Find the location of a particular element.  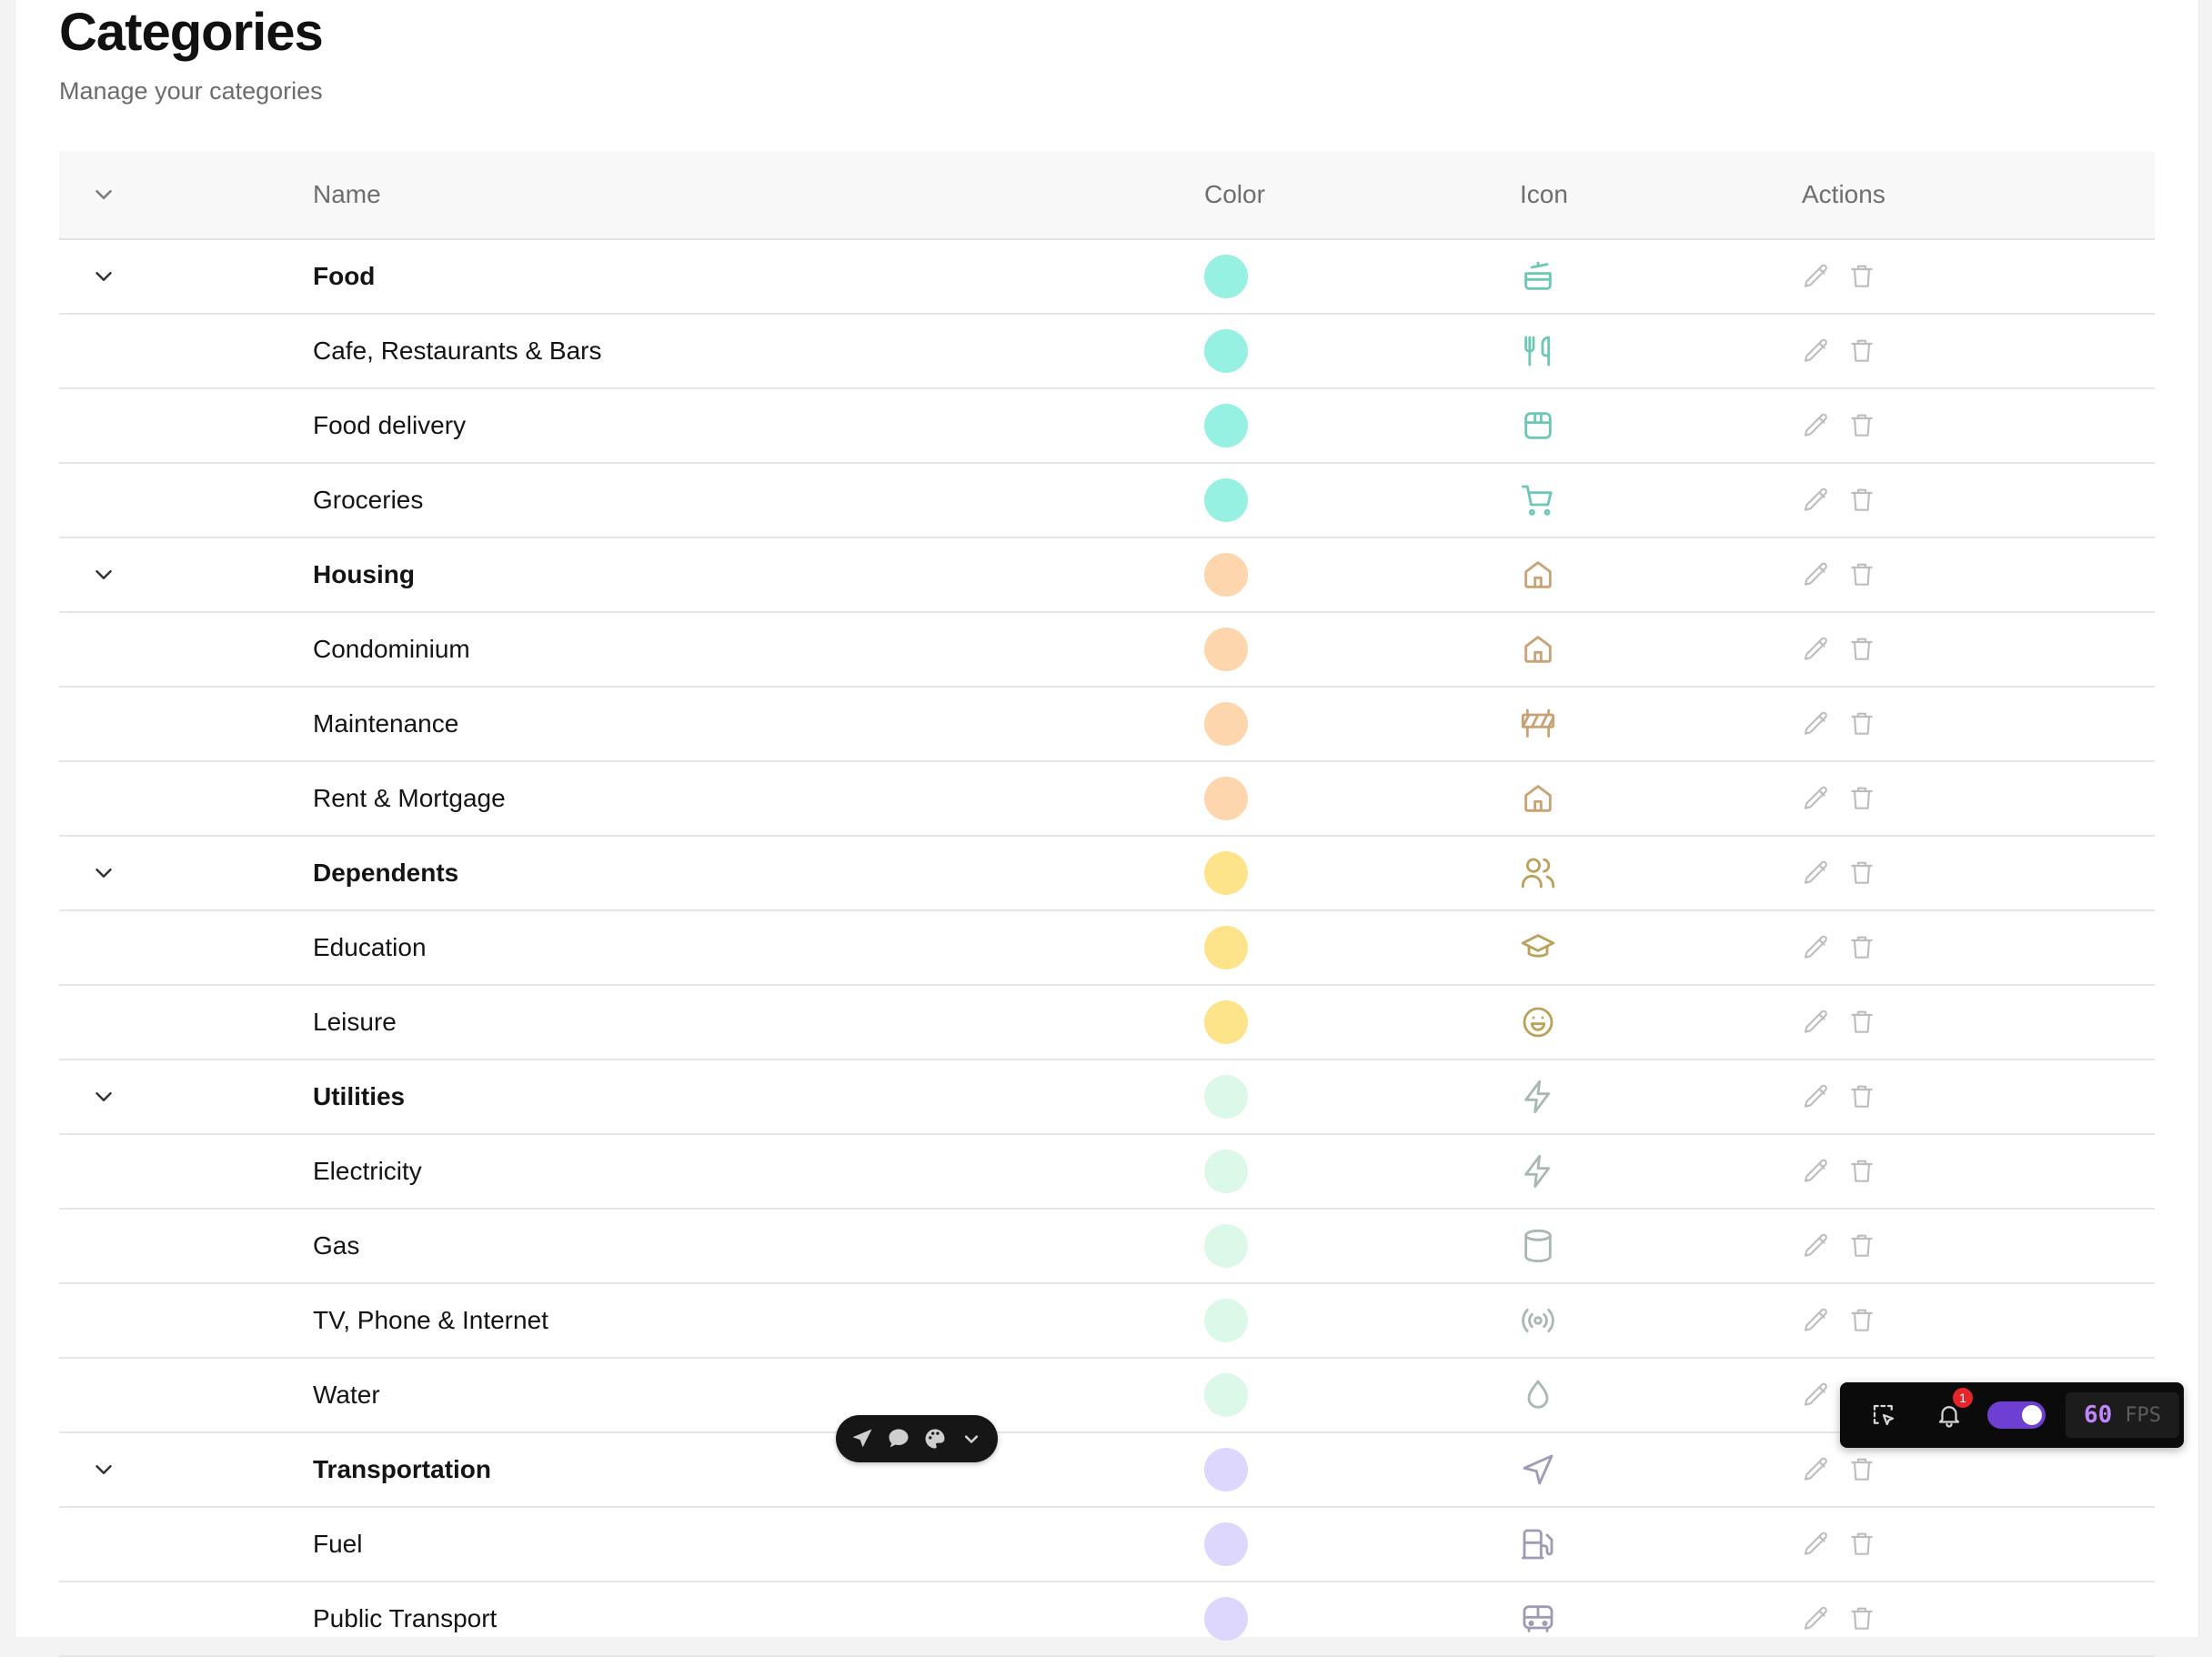

category-row: Condominium is located at coordinates (1107, 650).